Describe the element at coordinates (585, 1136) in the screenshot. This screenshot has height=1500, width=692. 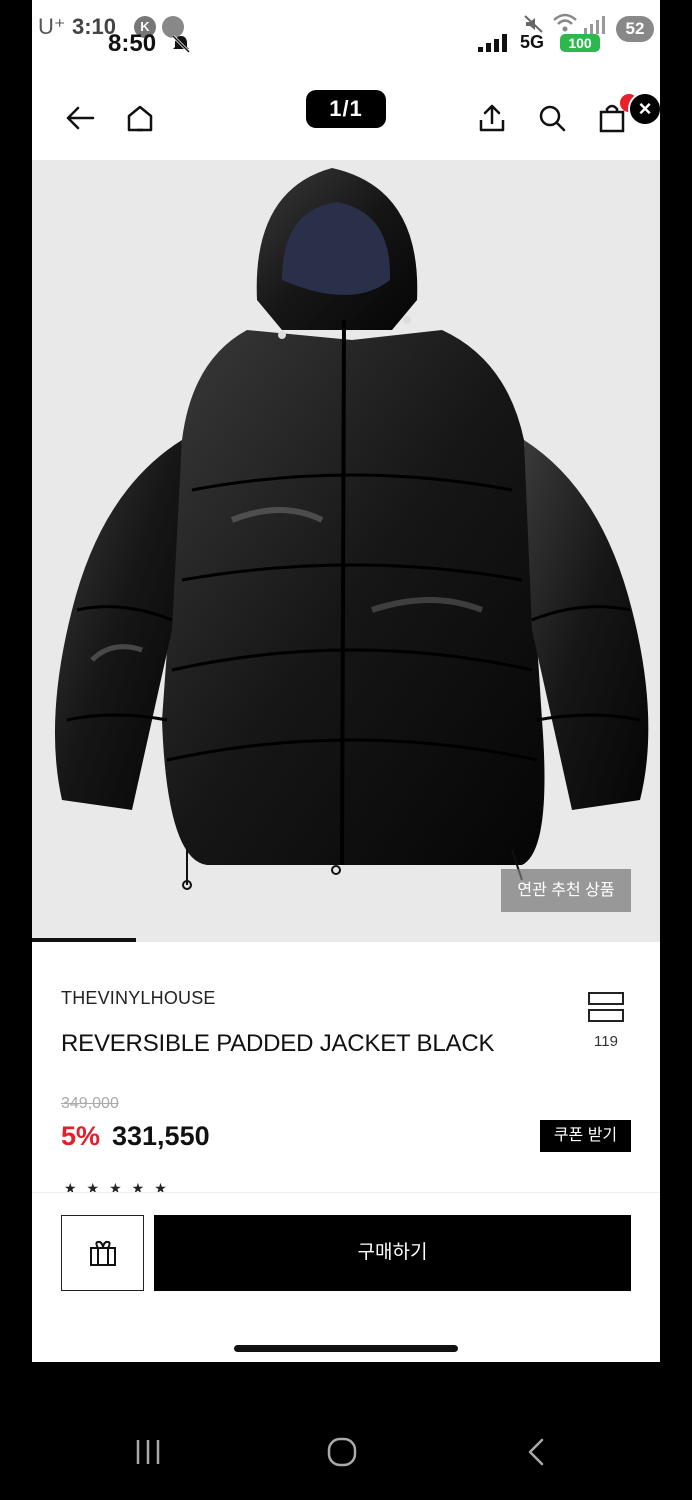
I see `get-coupon-button: 쿠폰 받기` at that location.